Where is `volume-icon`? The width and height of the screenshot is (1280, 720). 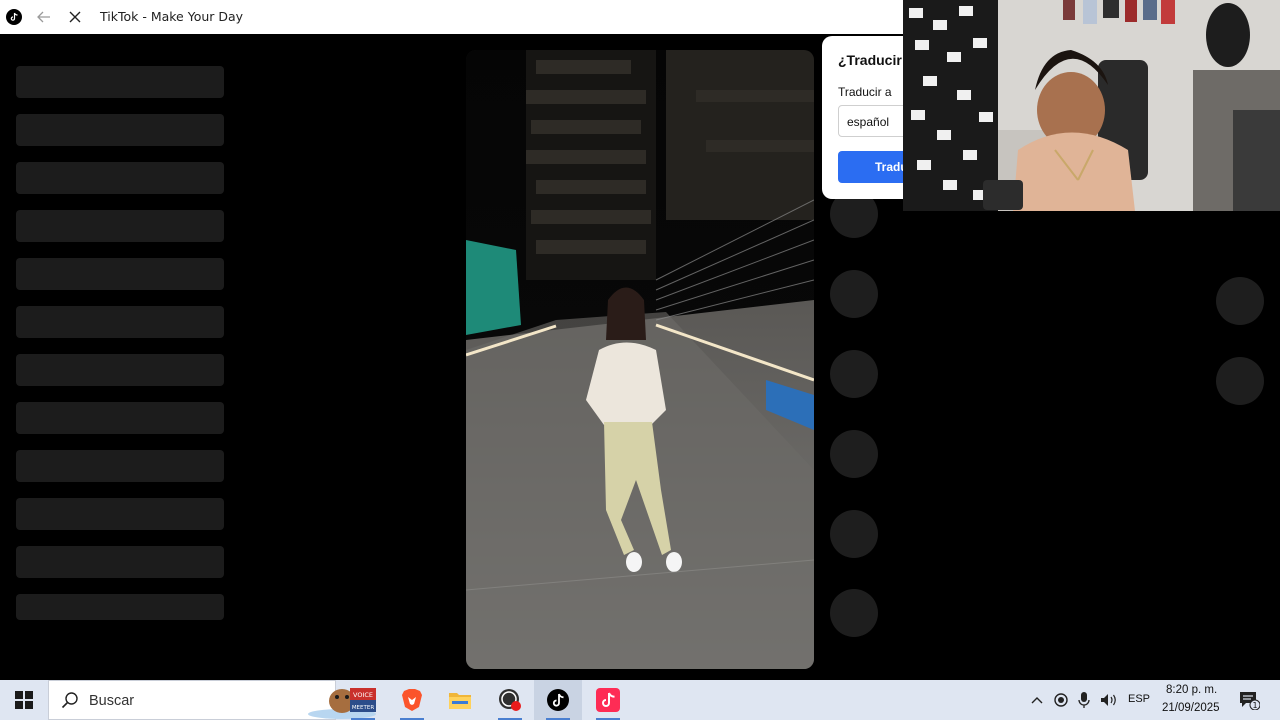 volume-icon is located at coordinates (1109, 700).